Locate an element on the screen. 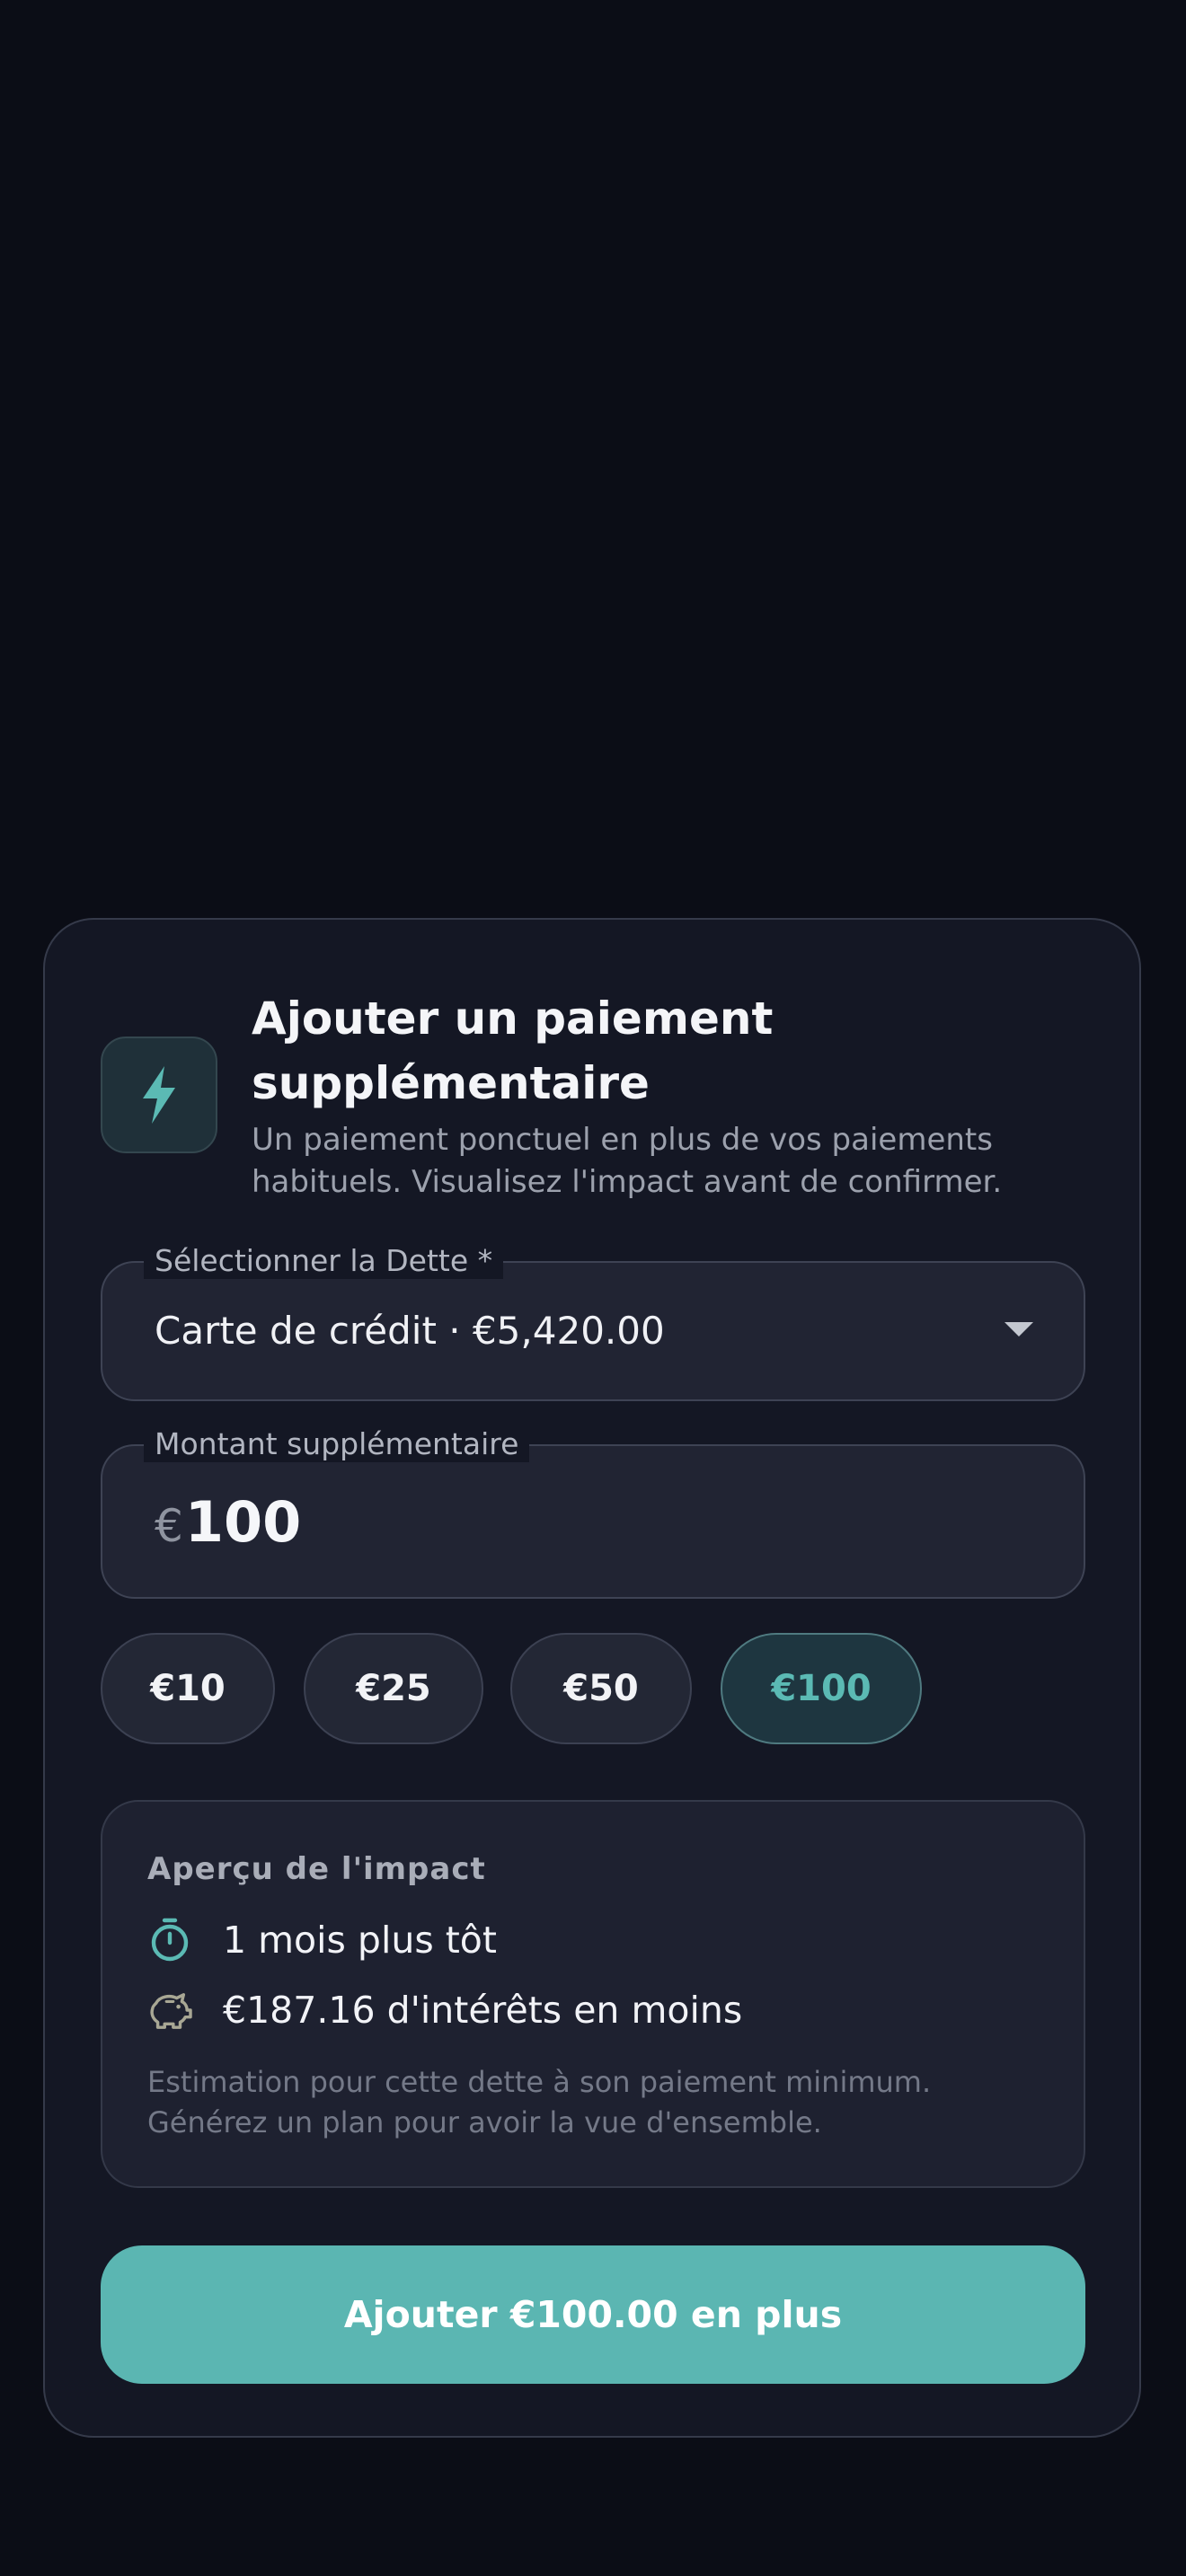  lightning-bolt-icon is located at coordinates (159, 1095).